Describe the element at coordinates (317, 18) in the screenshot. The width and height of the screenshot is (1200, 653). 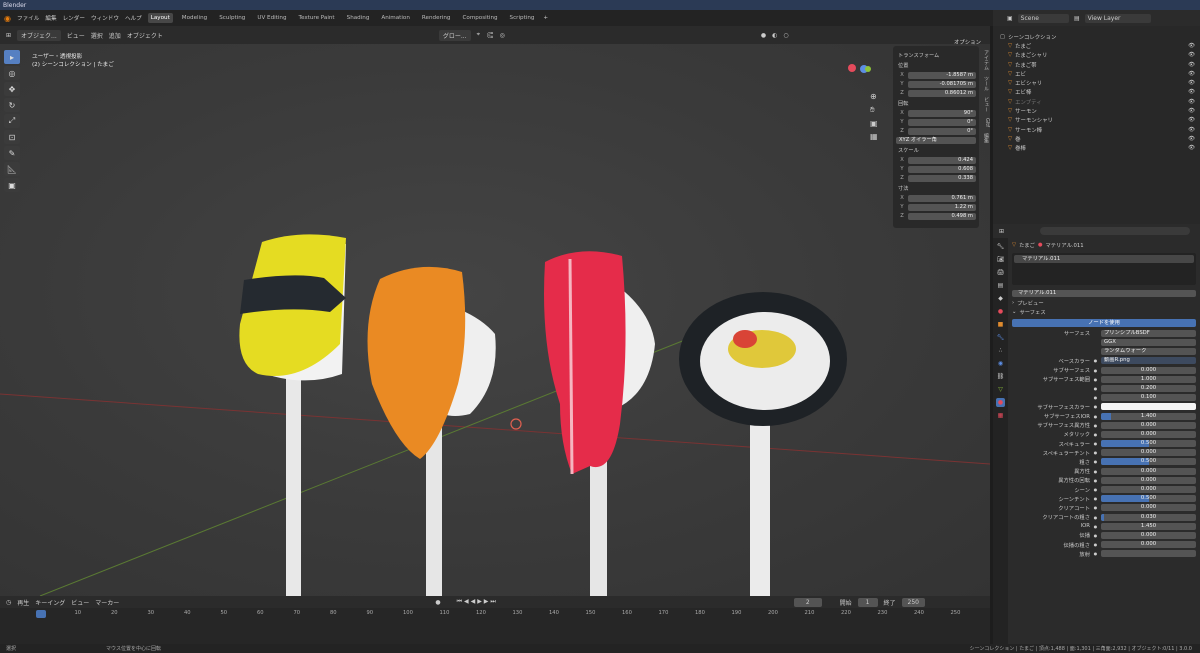
I see `tab-texture-paint: Texture Paint` at that location.